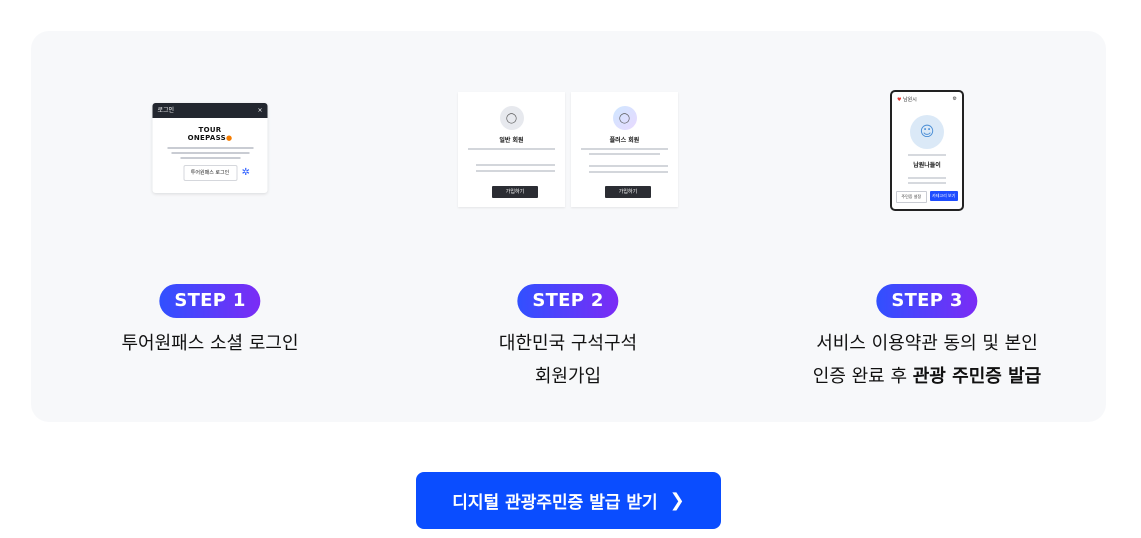  I want to click on login-preview-header: 로그인 ×, so click(210, 110).